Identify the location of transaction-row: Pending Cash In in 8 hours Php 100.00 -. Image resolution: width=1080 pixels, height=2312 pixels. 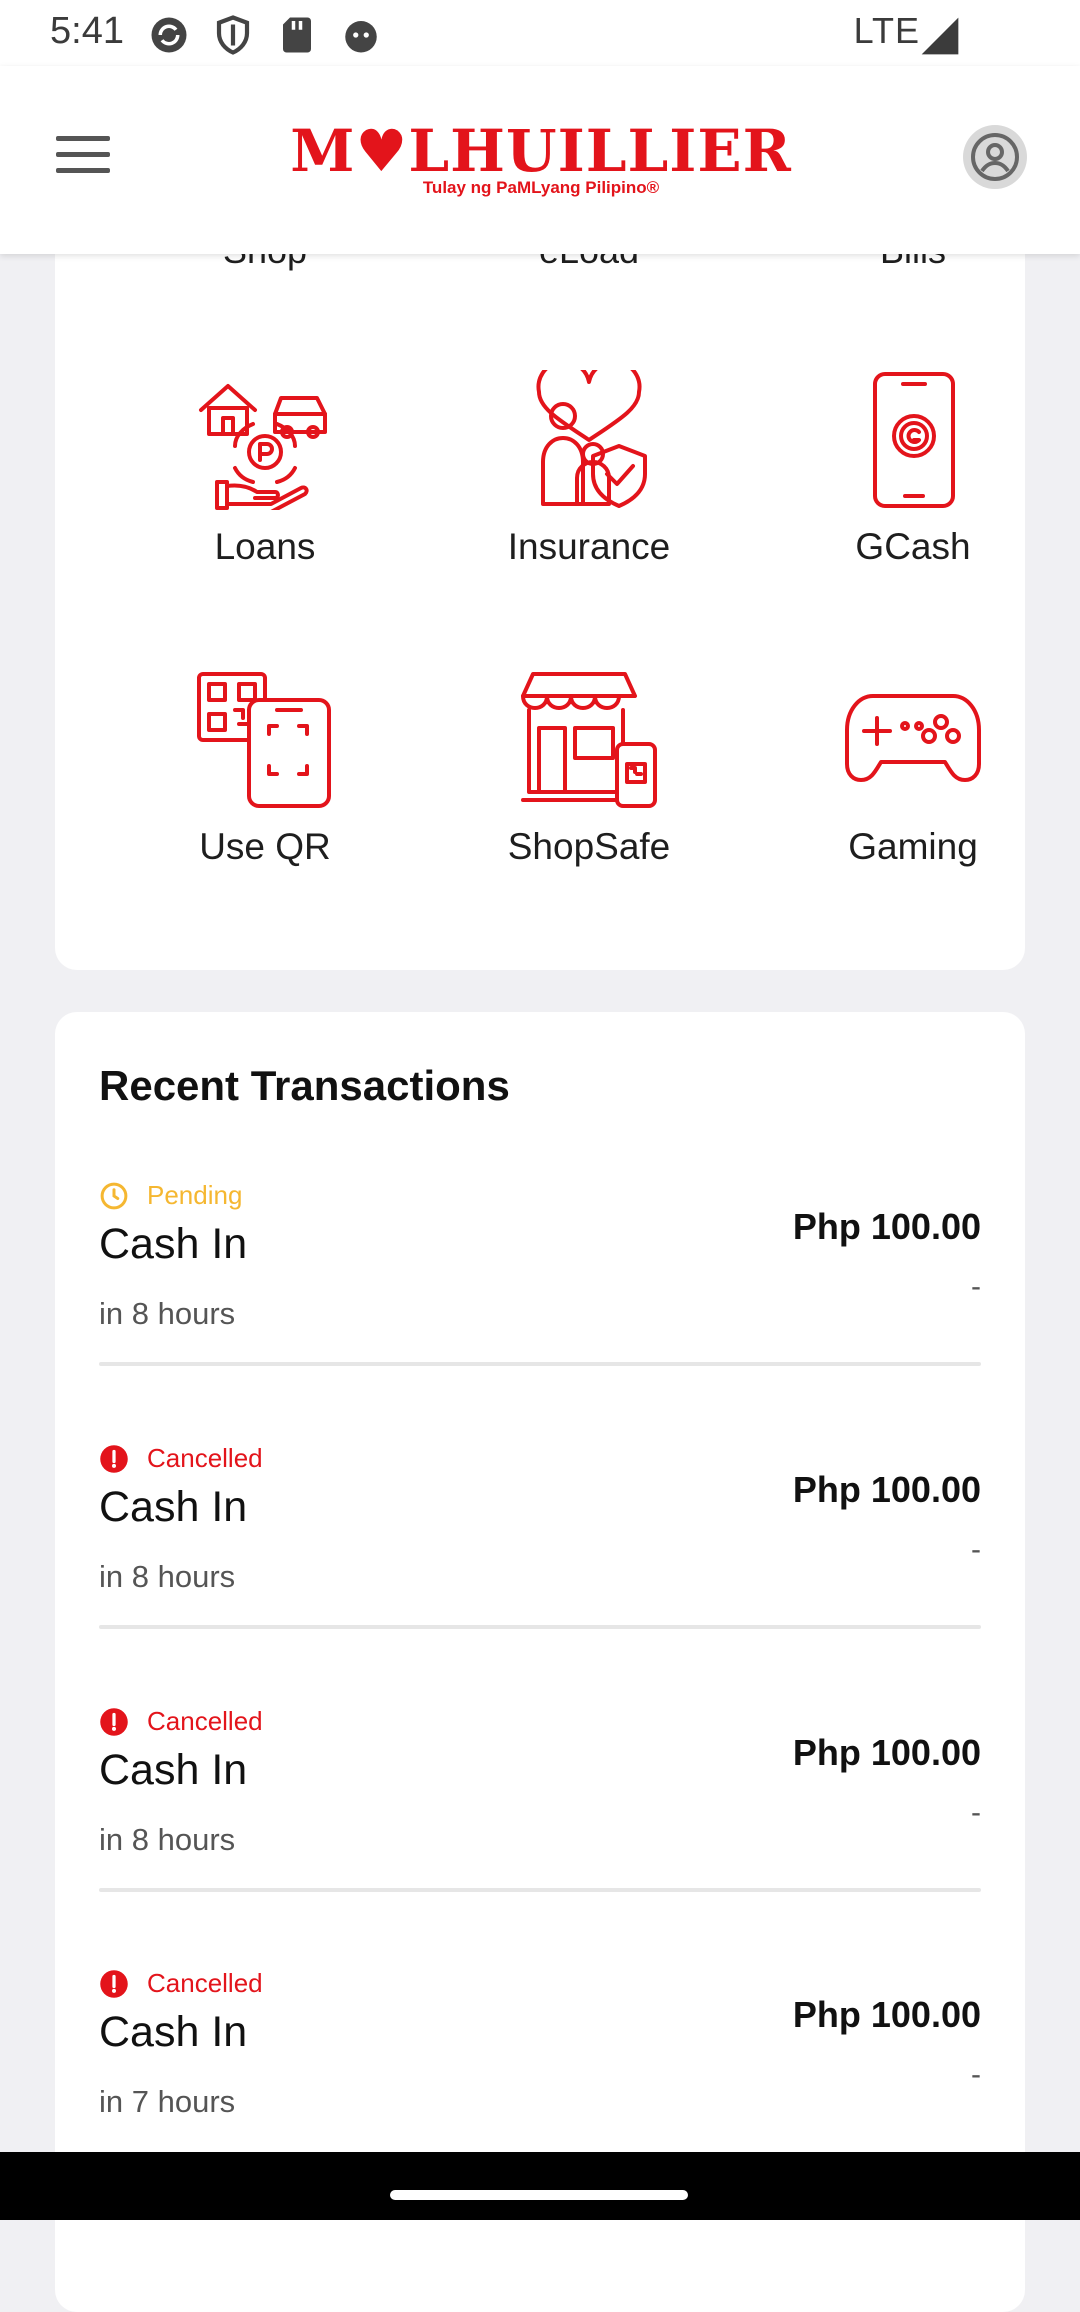
(540, 1311).